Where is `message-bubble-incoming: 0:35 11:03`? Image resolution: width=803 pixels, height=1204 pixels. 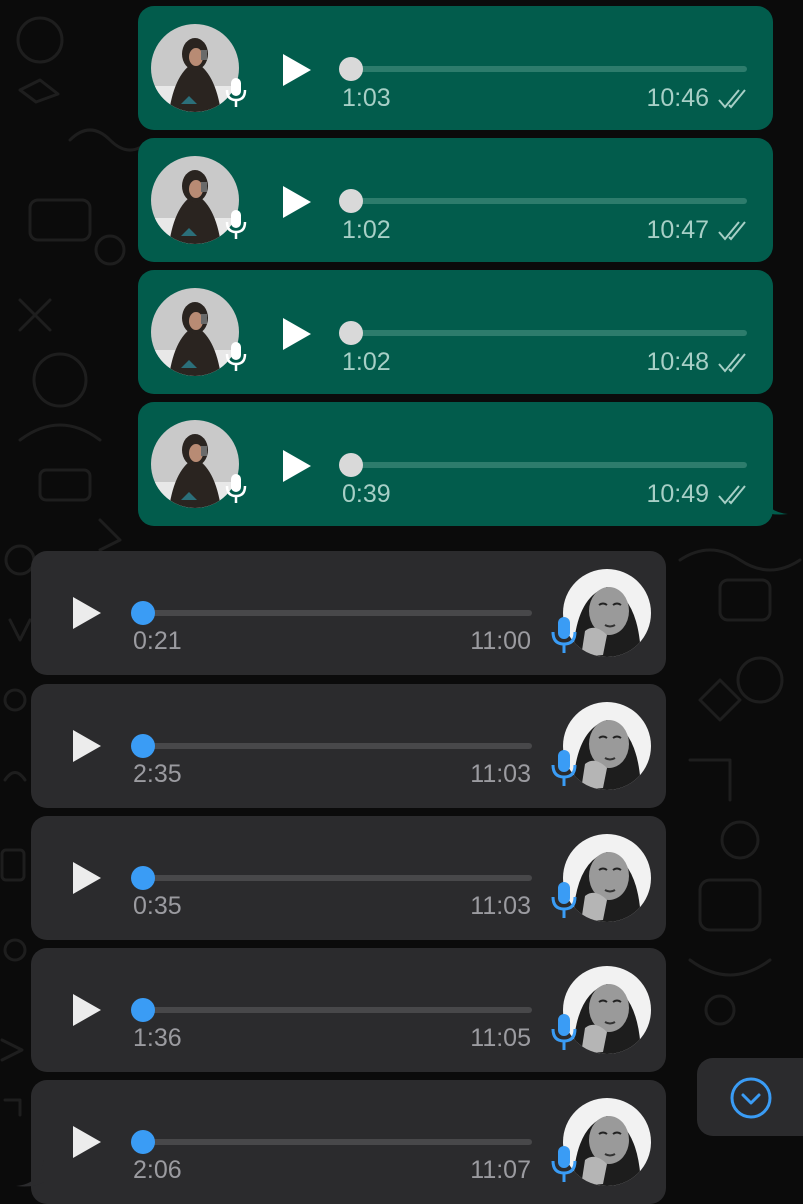 message-bubble-incoming: 0:35 11:03 is located at coordinates (348, 878).